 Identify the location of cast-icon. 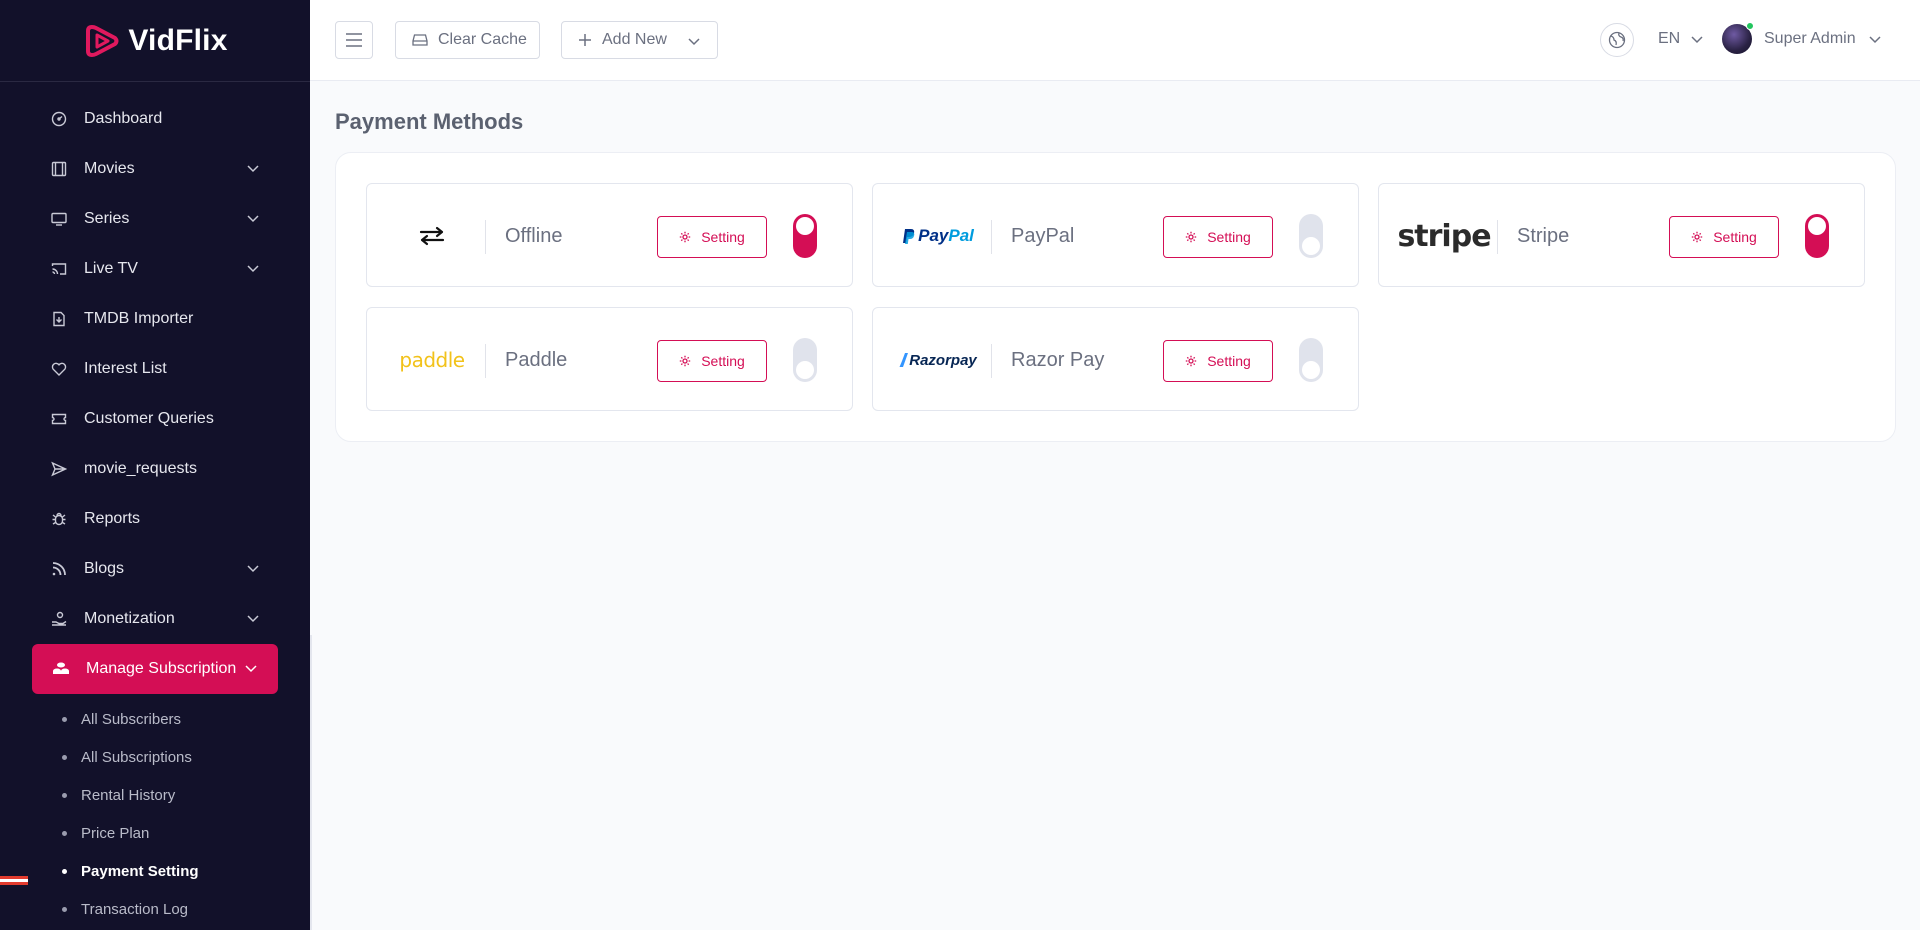
(59, 269).